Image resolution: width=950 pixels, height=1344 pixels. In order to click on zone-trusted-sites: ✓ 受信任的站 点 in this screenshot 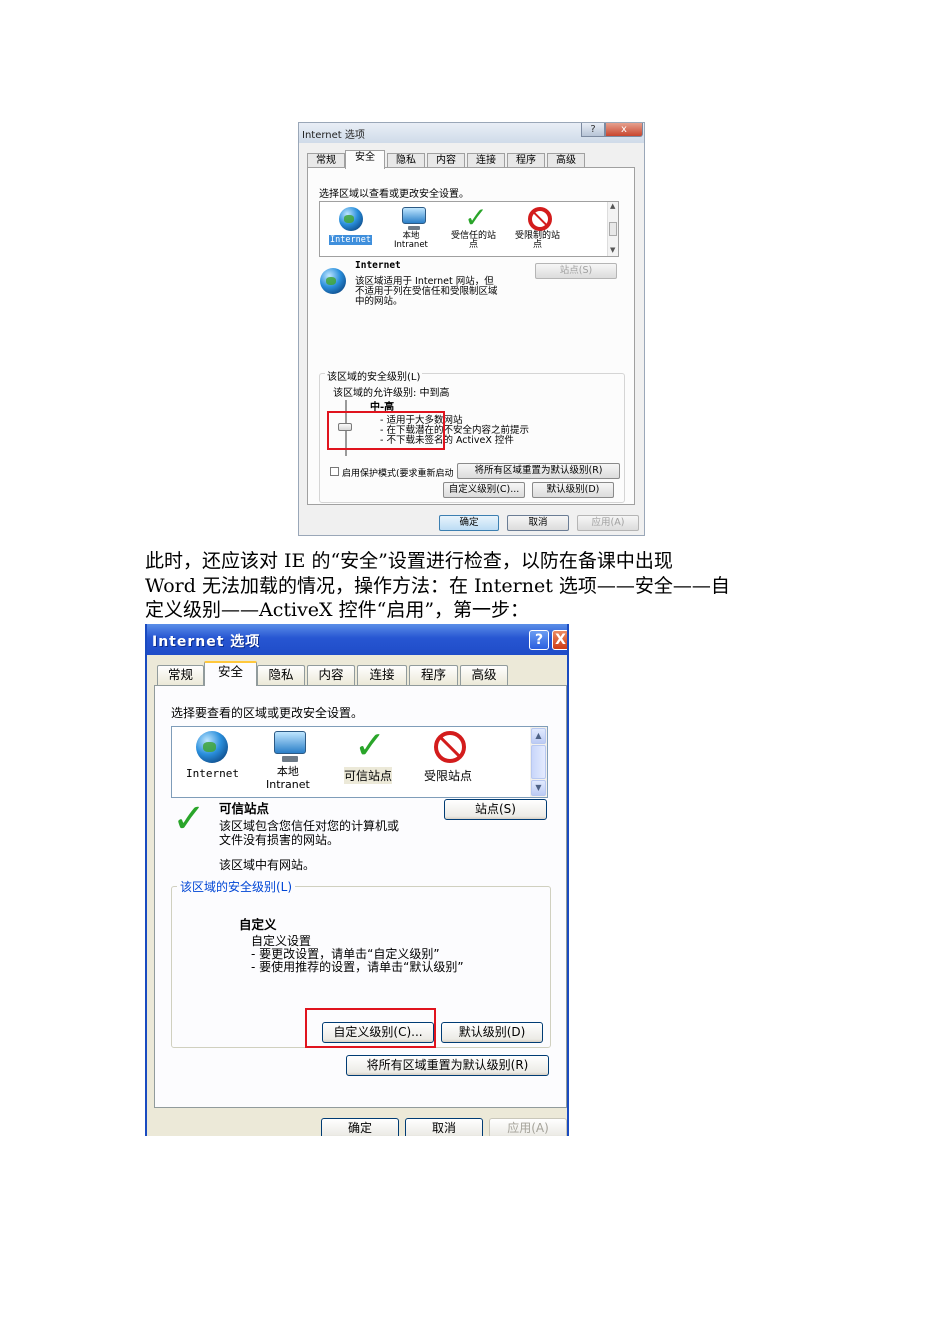, I will do `click(477, 228)`.